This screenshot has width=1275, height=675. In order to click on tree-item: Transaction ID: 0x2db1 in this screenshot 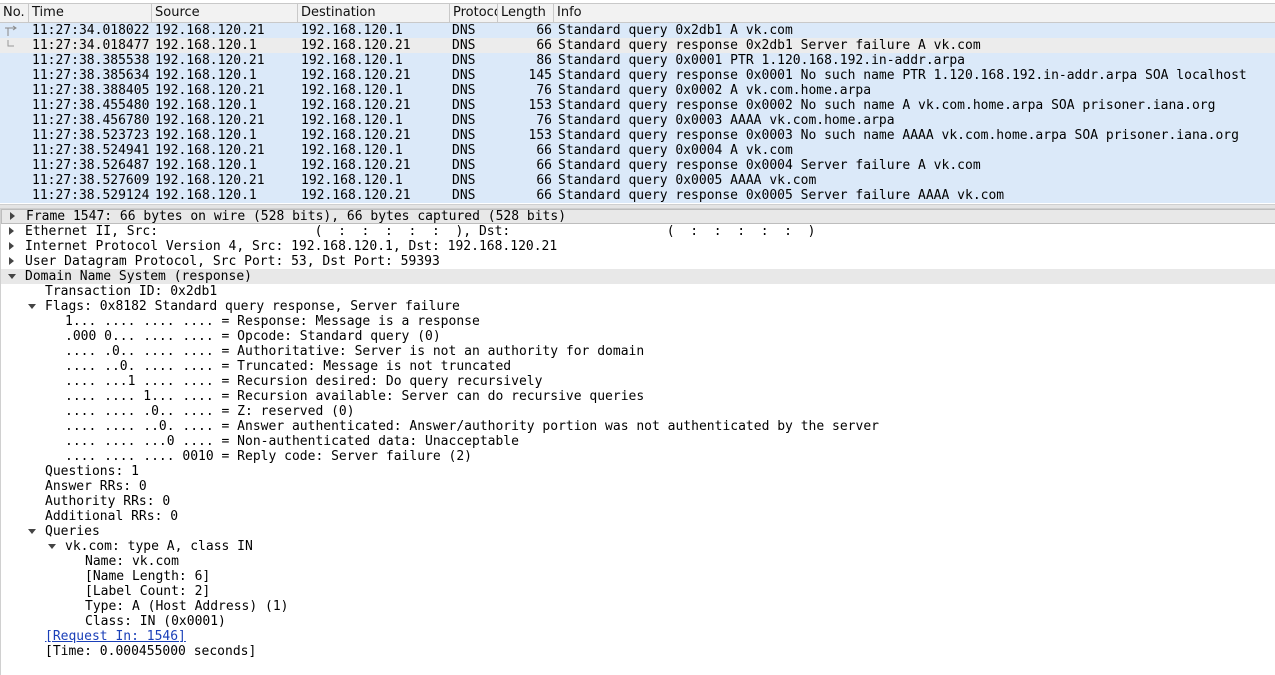, I will do `click(638, 291)`.